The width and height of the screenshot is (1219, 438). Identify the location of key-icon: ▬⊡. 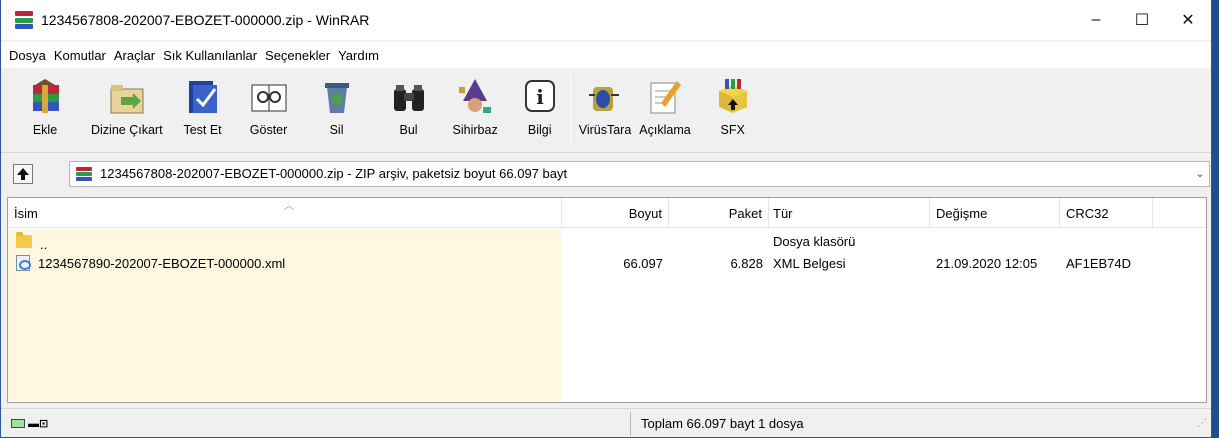
(38, 423).